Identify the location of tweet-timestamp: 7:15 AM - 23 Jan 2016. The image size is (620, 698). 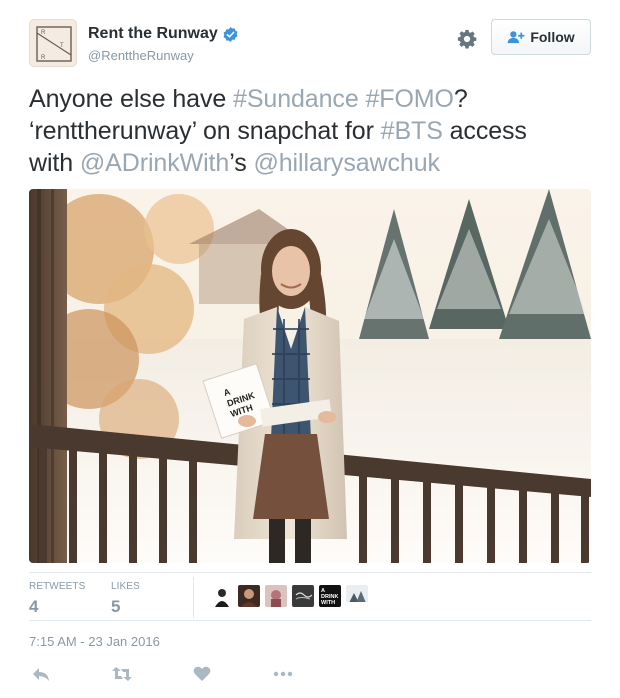
(94, 641).